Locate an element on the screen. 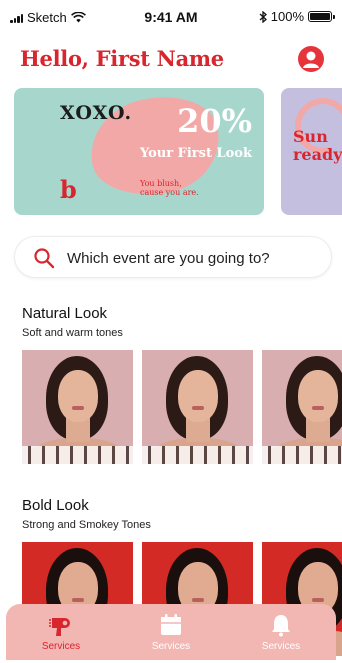  nav-item-services-dryer: Services is located at coordinates (61, 632).